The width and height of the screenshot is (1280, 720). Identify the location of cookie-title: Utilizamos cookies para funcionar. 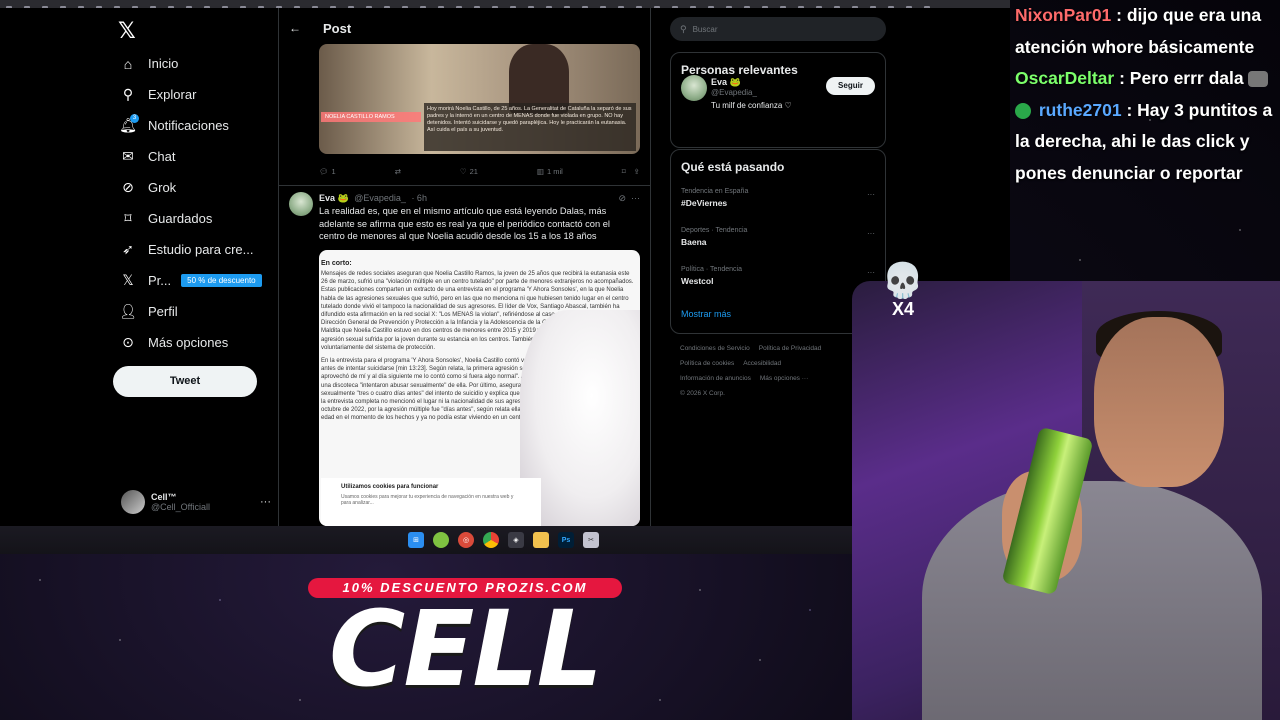
(390, 487).